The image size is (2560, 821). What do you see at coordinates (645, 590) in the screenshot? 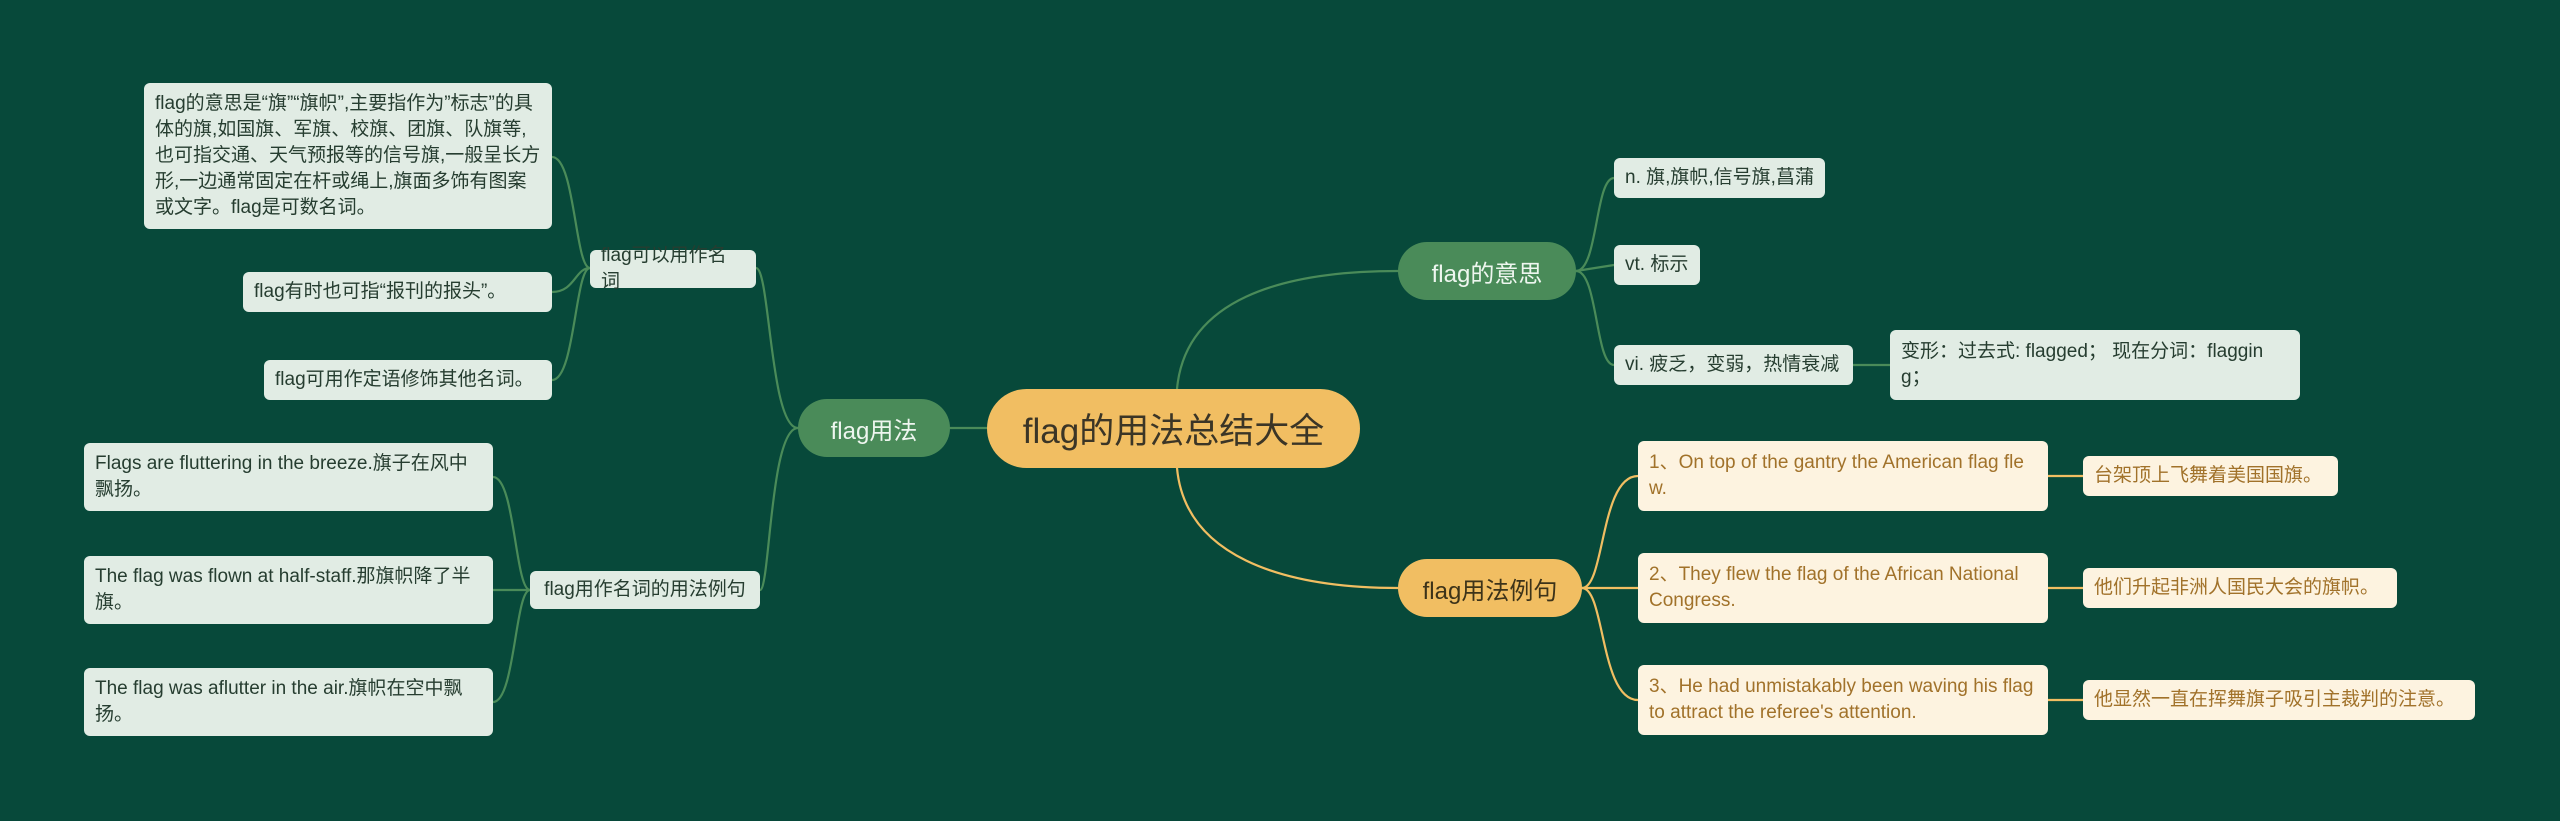
I see `group-noun-examples: flag用作名词的用法例句` at bounding box center [645, 590].